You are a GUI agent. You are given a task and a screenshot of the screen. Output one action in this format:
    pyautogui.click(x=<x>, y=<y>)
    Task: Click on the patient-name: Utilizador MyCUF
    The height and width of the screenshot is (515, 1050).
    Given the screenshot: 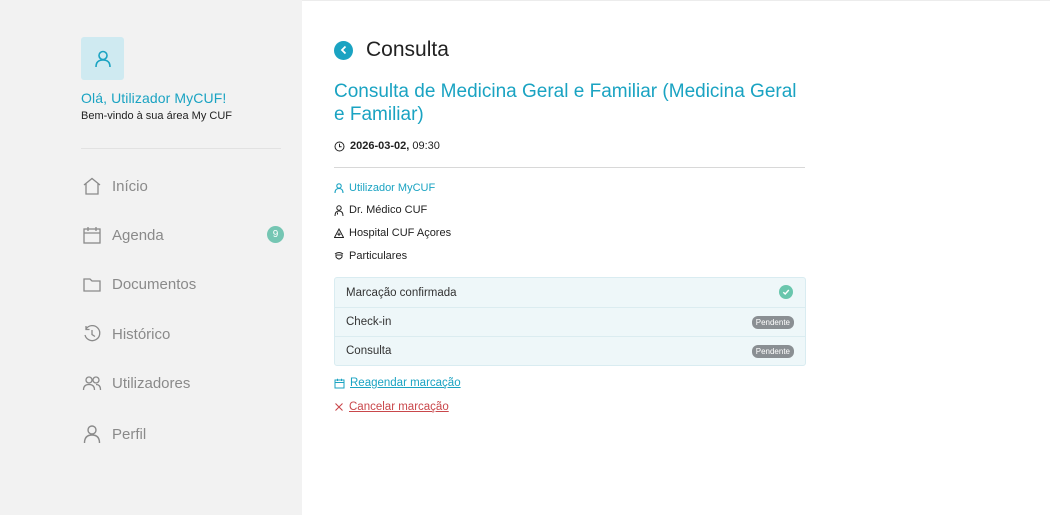 What is the action you would take?
    pyautogui.click(x=392, y=188)
    